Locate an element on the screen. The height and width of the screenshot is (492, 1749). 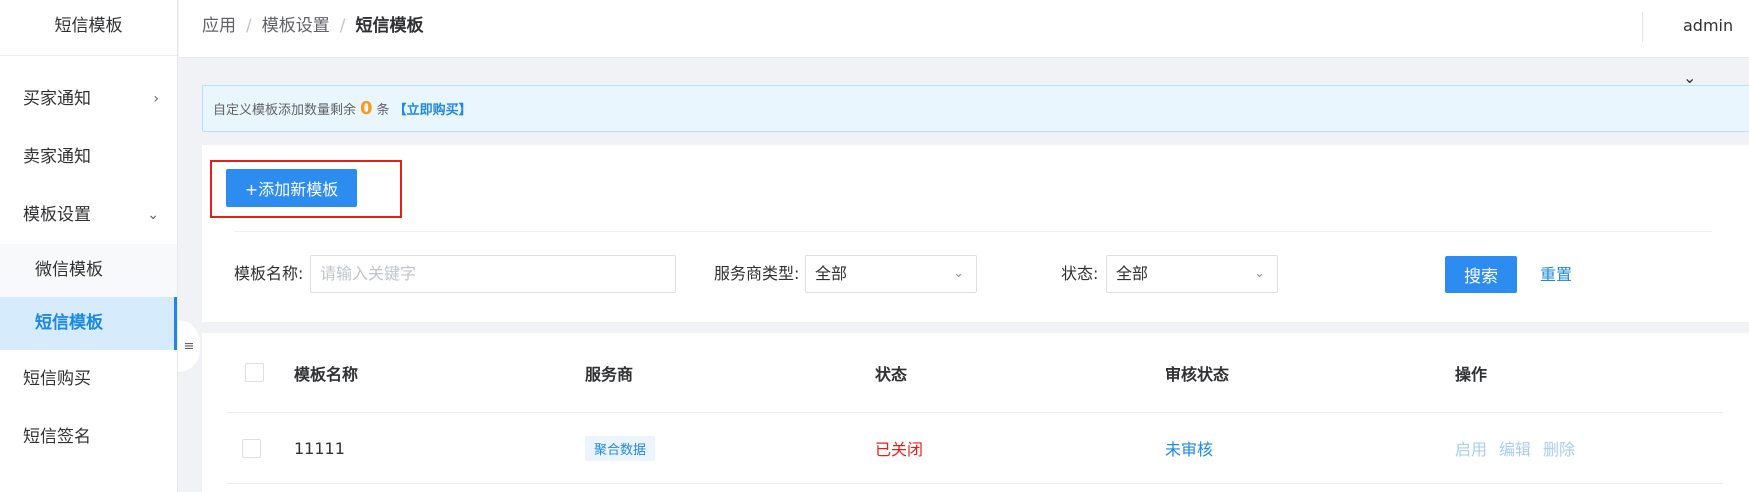
breadcrumb-item-current: 短信模板 is located at coordinates (389, 26).